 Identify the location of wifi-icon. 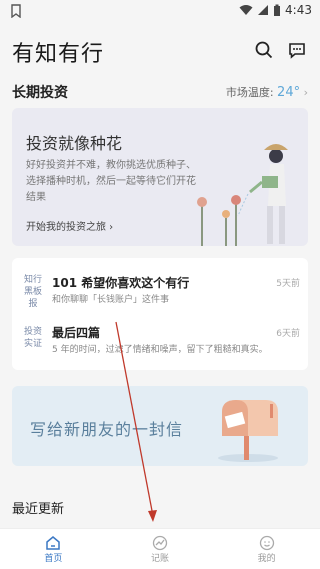
(246, 10).